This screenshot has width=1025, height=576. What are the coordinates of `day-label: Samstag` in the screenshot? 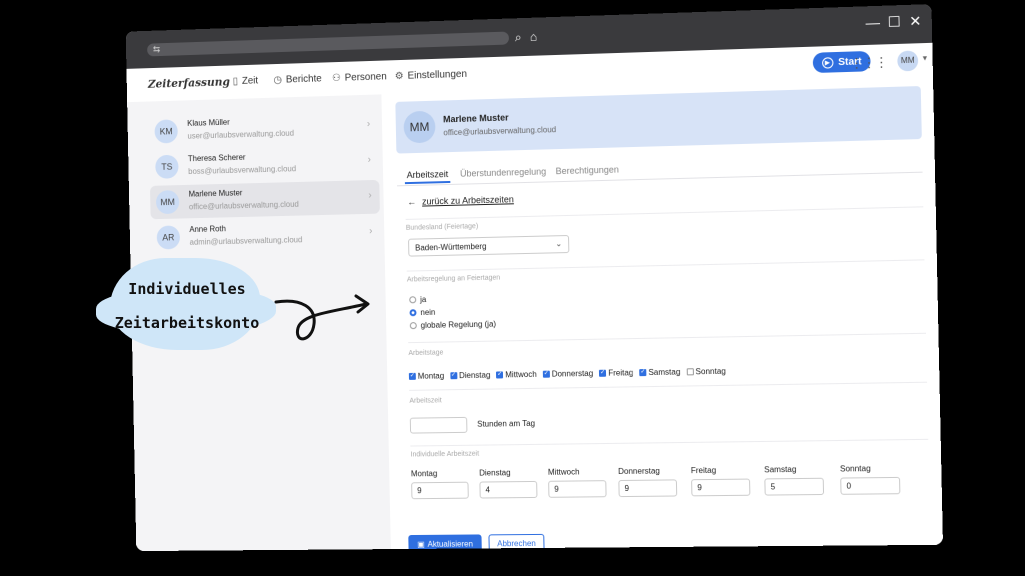 It's located at (780, 469).